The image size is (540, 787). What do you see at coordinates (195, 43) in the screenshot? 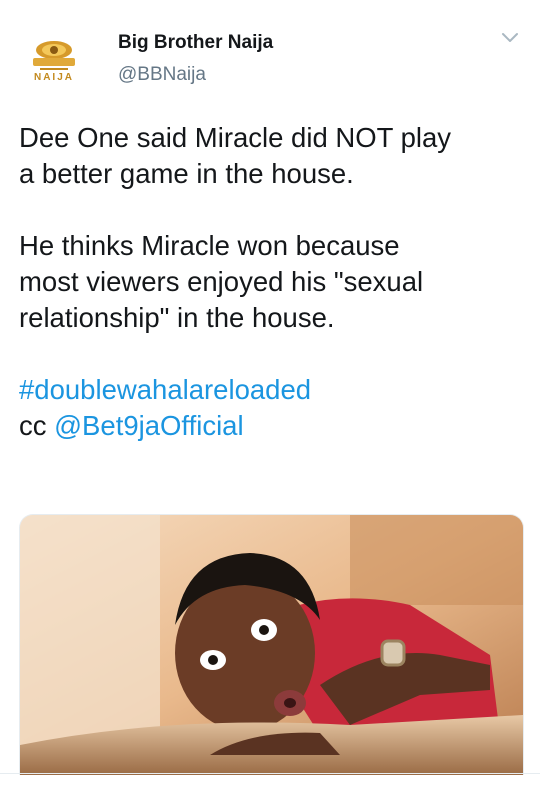
I see `account-display-name: Big Brother Naija` at bounding box center [195, 43].